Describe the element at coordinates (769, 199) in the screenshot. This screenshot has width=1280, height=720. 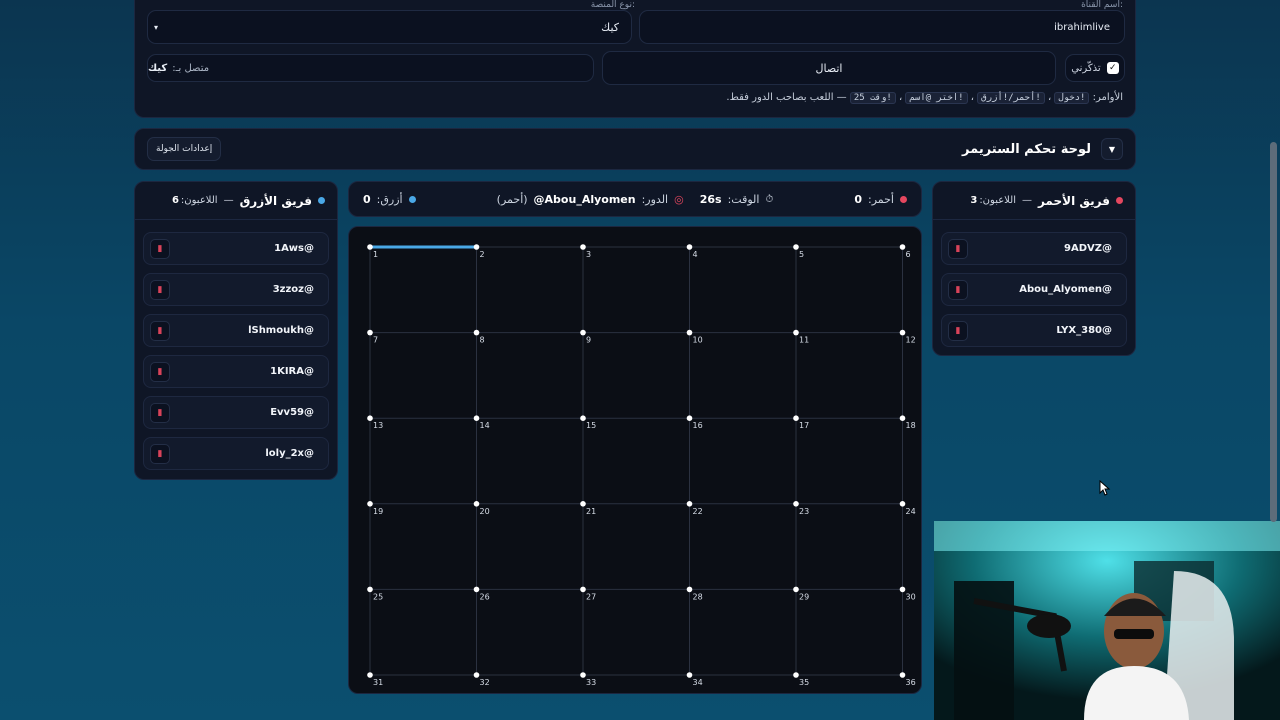
I see `timer-icon: ⏱` at that location.